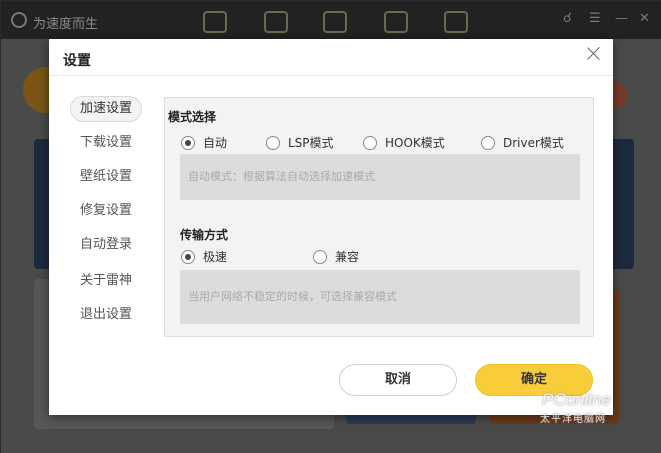  I want to click on sidebar-item-about: 关于雷神, so click(106, 281).